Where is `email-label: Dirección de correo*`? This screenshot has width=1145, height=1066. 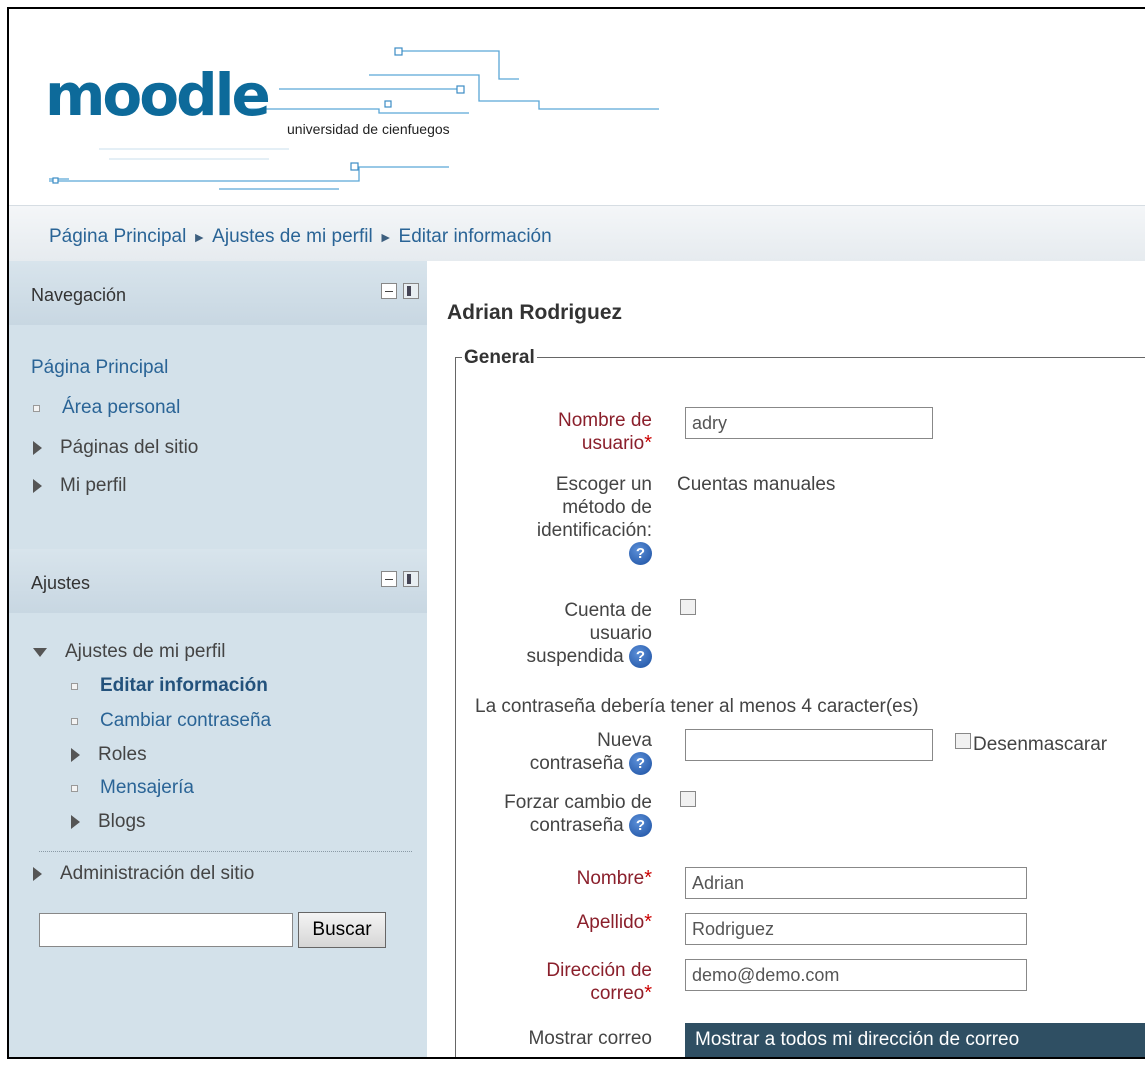
email-label: Dirección de correo* is located at coordinates (584, 982).